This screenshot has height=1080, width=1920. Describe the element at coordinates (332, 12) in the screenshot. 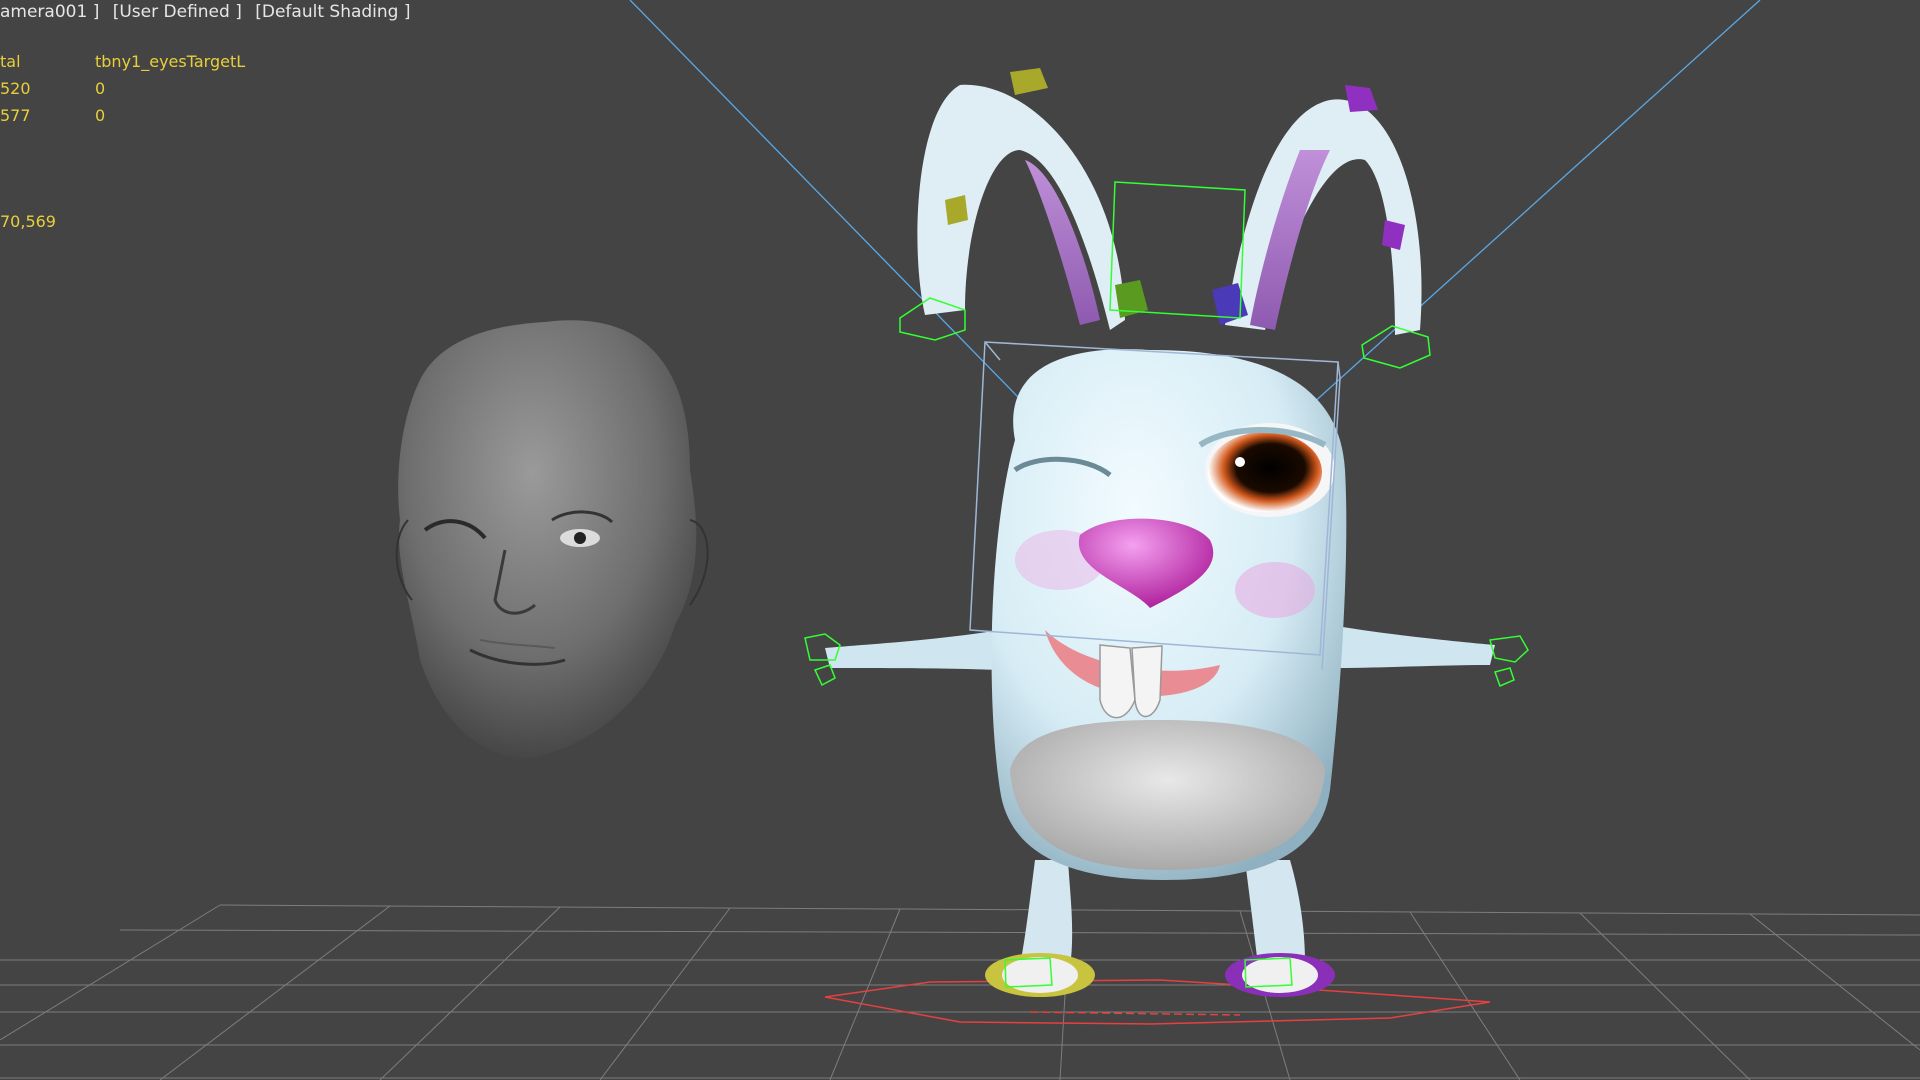

I see `shading-label: [Default Shading ]` at that location.